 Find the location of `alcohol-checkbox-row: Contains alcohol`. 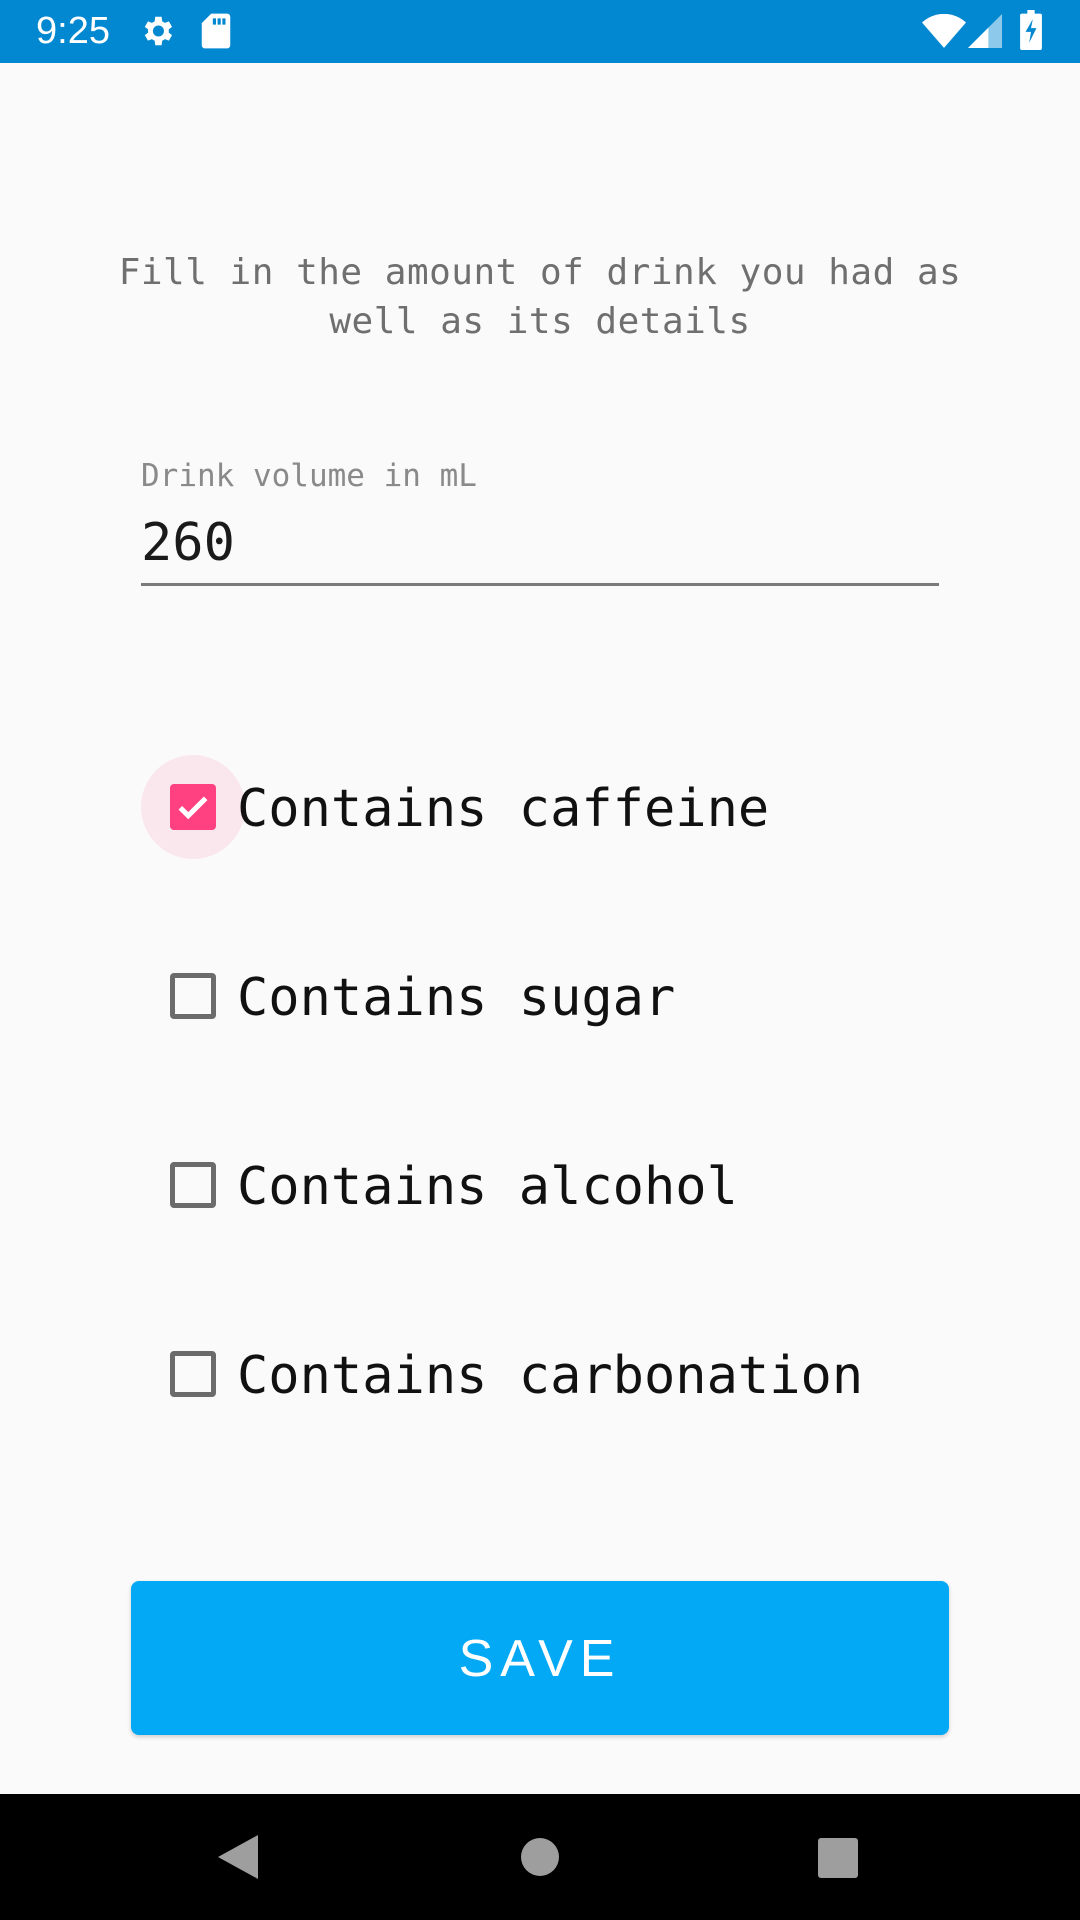

alcohol-checkbox-row: Contains alcohol is located at coordinates (551, 1185).